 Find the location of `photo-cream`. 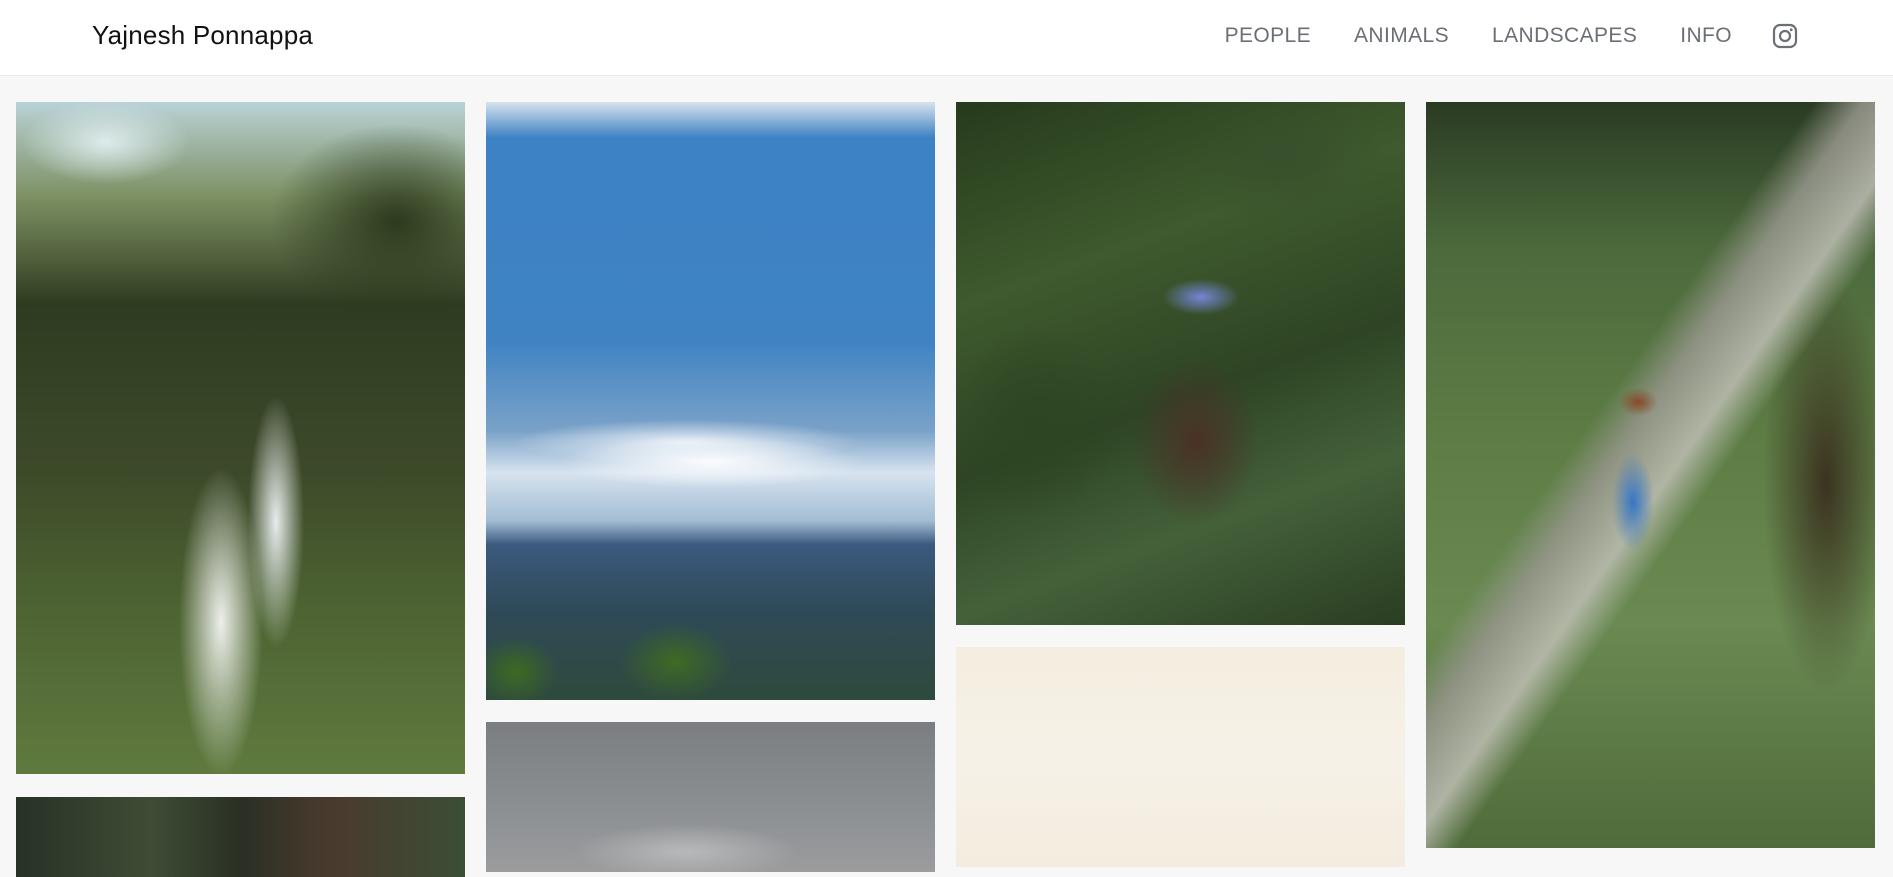

photo-cream is located at coordinates (1180, 757).